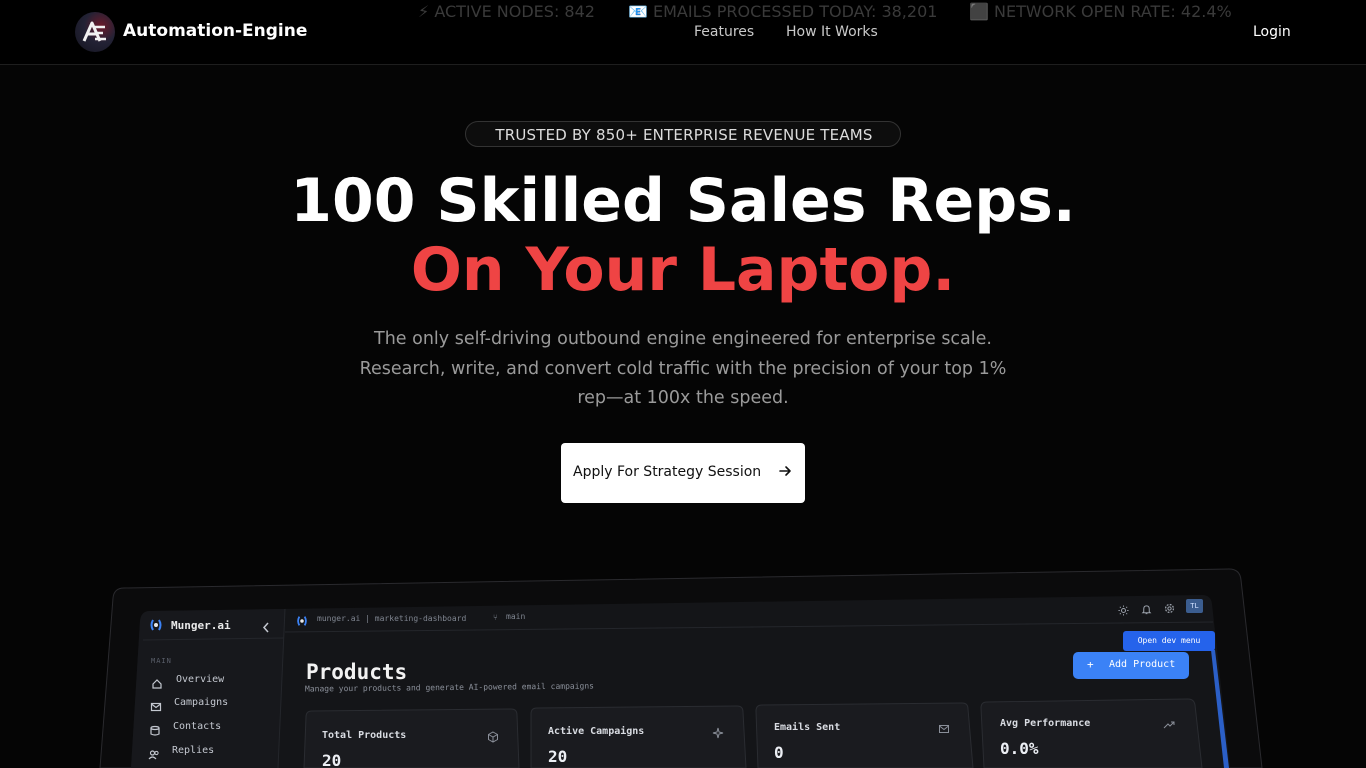 The width and height of the screenshot is (1366, 768). Describe the element at coordinates (1142, 664) in the screenshot. I see `add-product-label: Add Product` at that location.